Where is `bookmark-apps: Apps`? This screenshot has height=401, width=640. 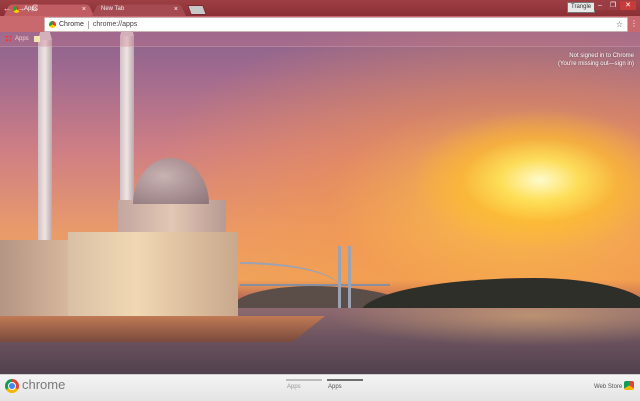 bookmark-apps: Apps is located at coordinates (17, 38).